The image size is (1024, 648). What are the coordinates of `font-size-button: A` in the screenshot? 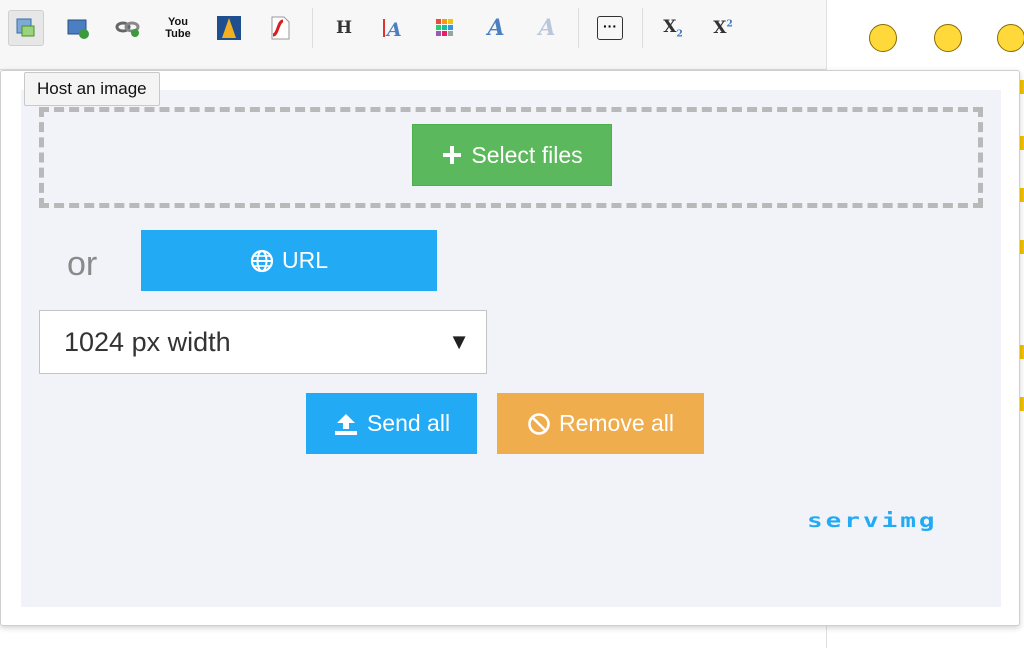 It's located at (392, 28).